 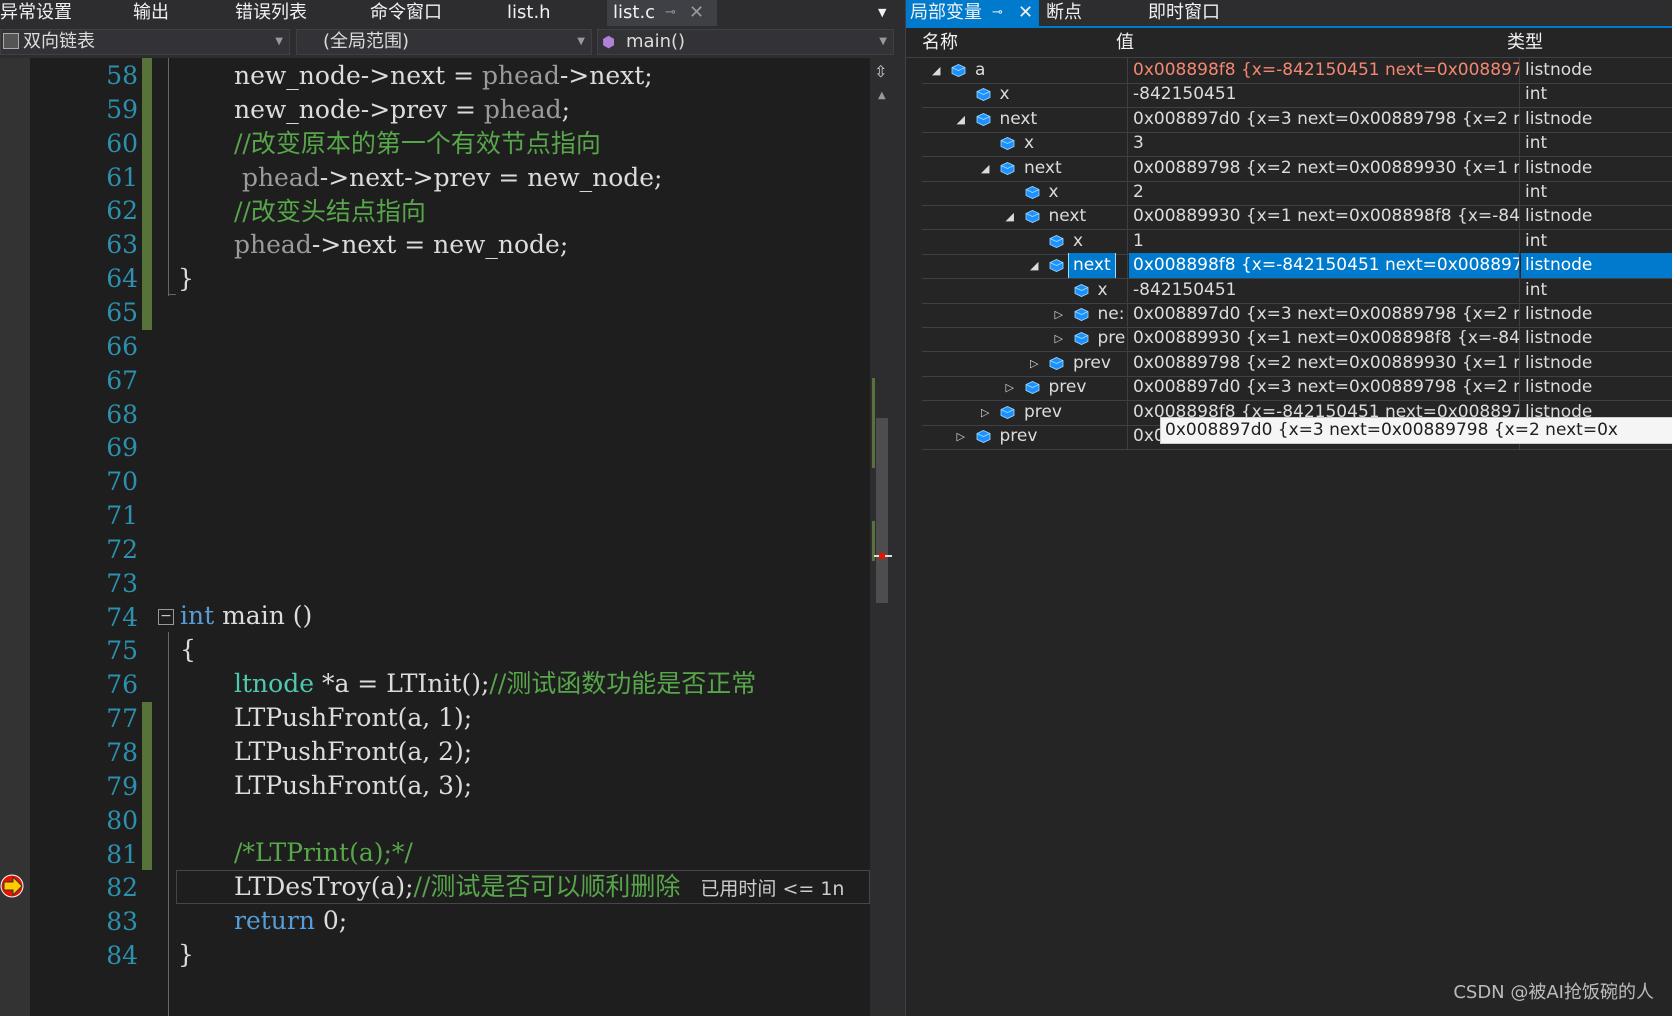 I want to click on editor-vertical-scrollbar: ⇳ ▲, so click(x=887, y=537).